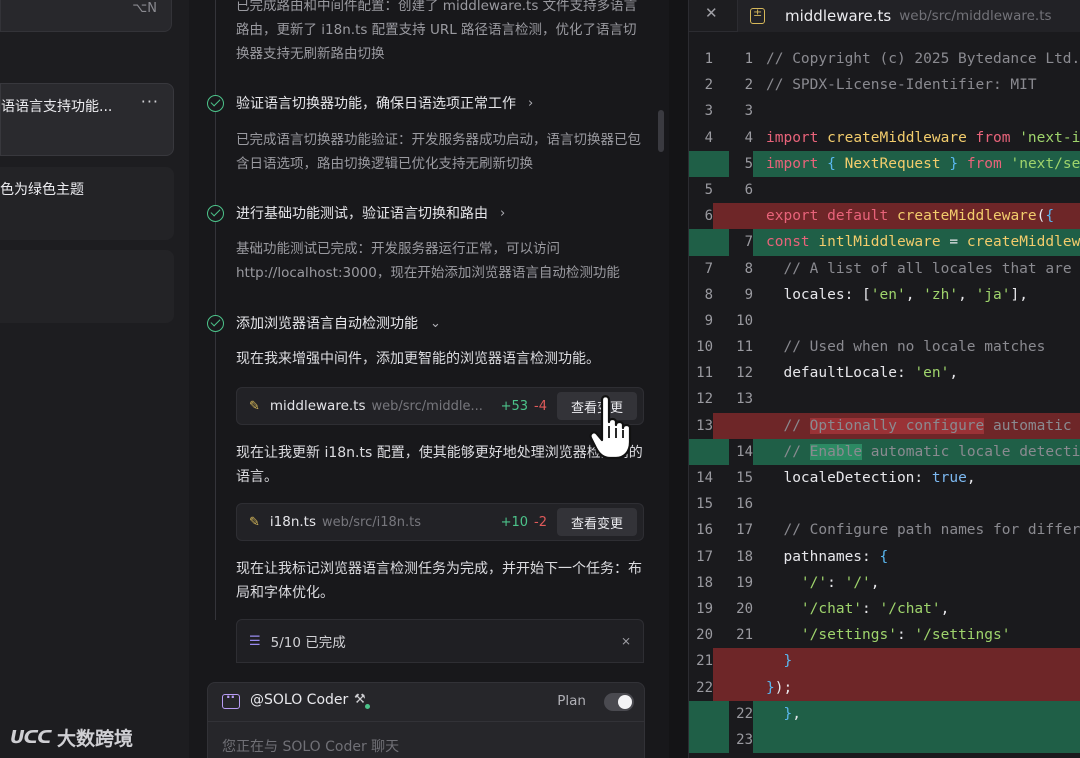 The width and height of the screenshot is (1080, 758). Describe the element at coordinates (440, 522) in the screenshot. I see `file-change-card-i18n: ✎ i18n.ts web/src/i18n.ts +10 -2 查看变更` at that location.